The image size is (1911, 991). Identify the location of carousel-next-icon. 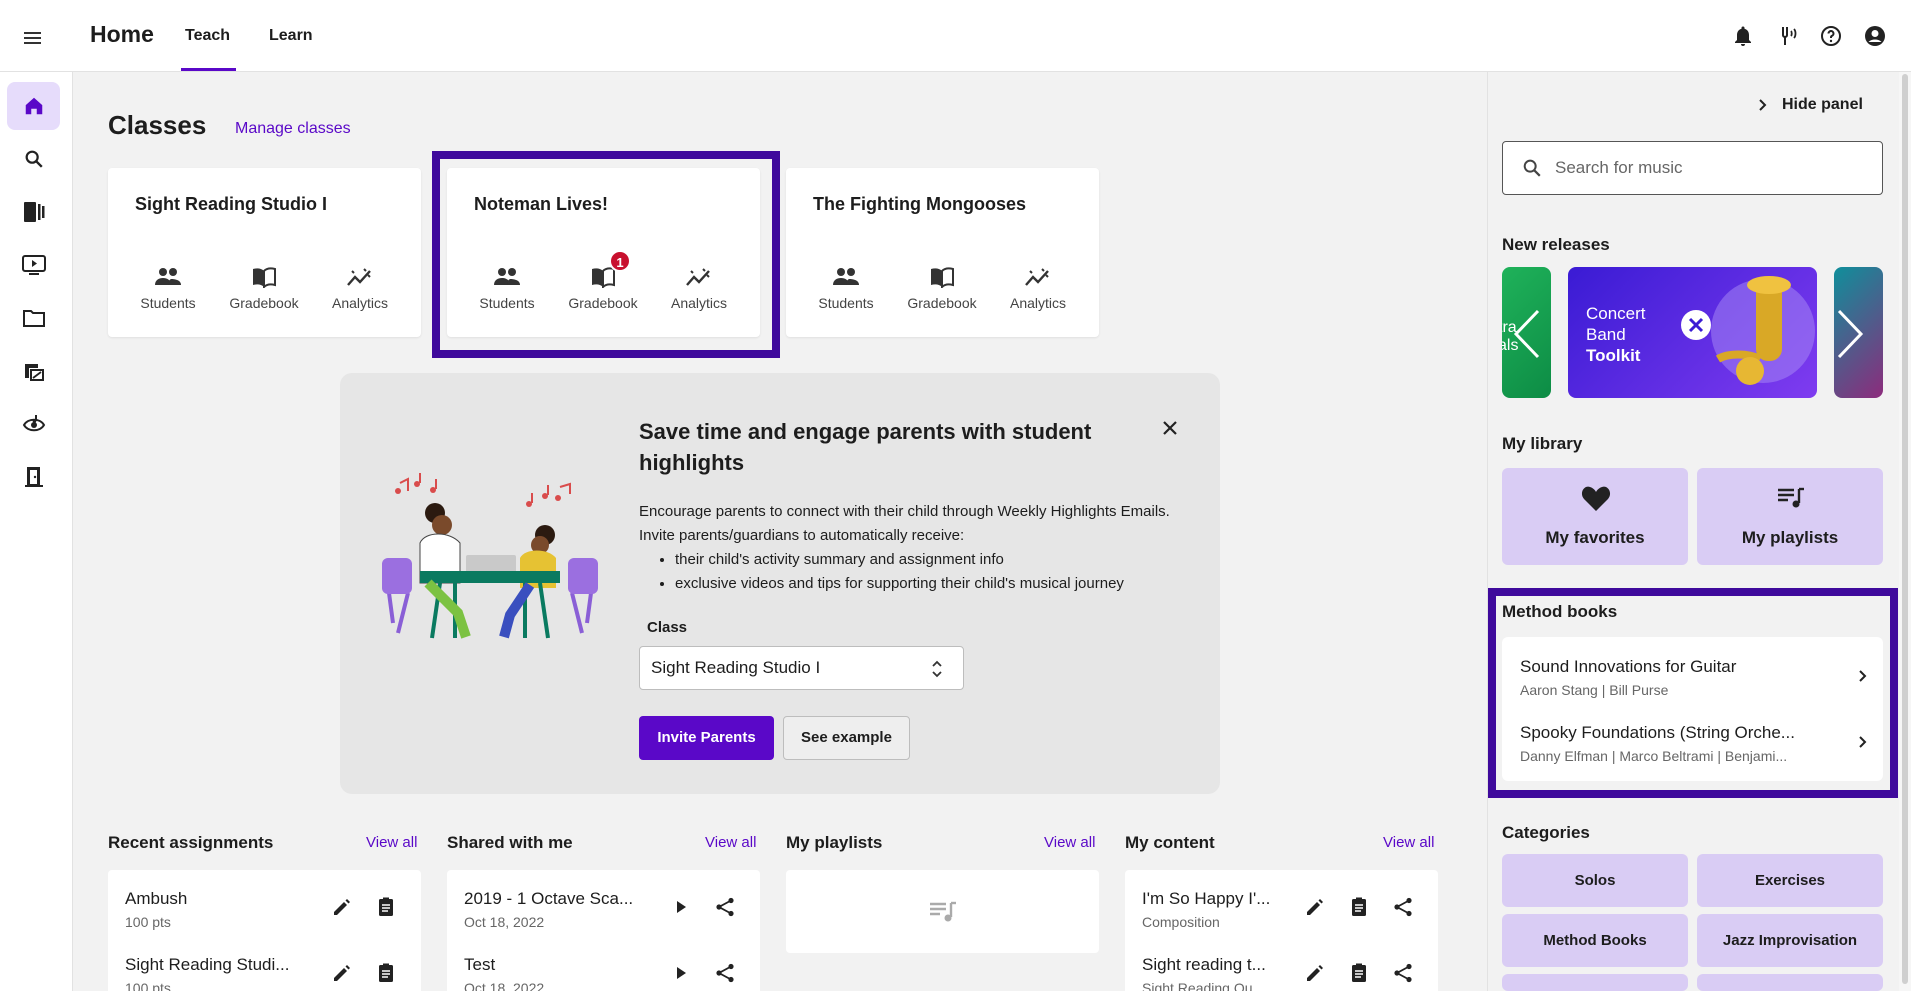
(1850, 334).